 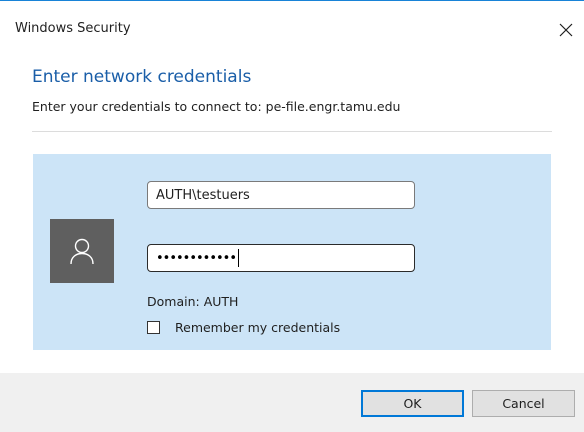 I want to click on password-input: ••••••••••••, so click(x=281, y=258).